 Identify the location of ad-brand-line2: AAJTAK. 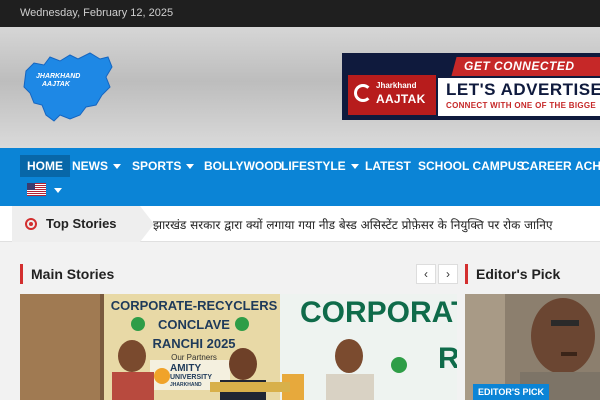
(401, 99).